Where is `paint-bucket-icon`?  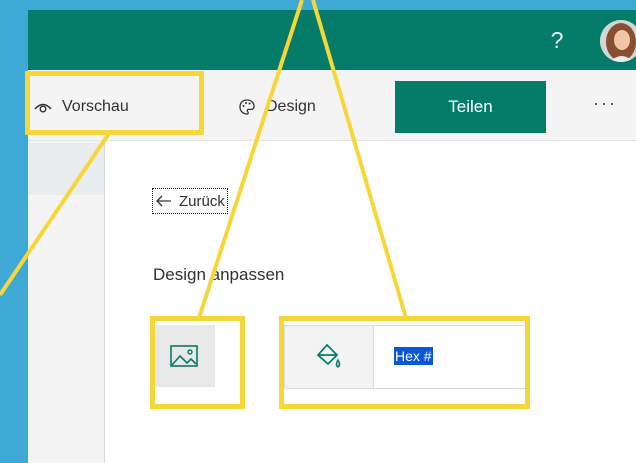 paint-bucket-icon is located at coordinates (328, 355).